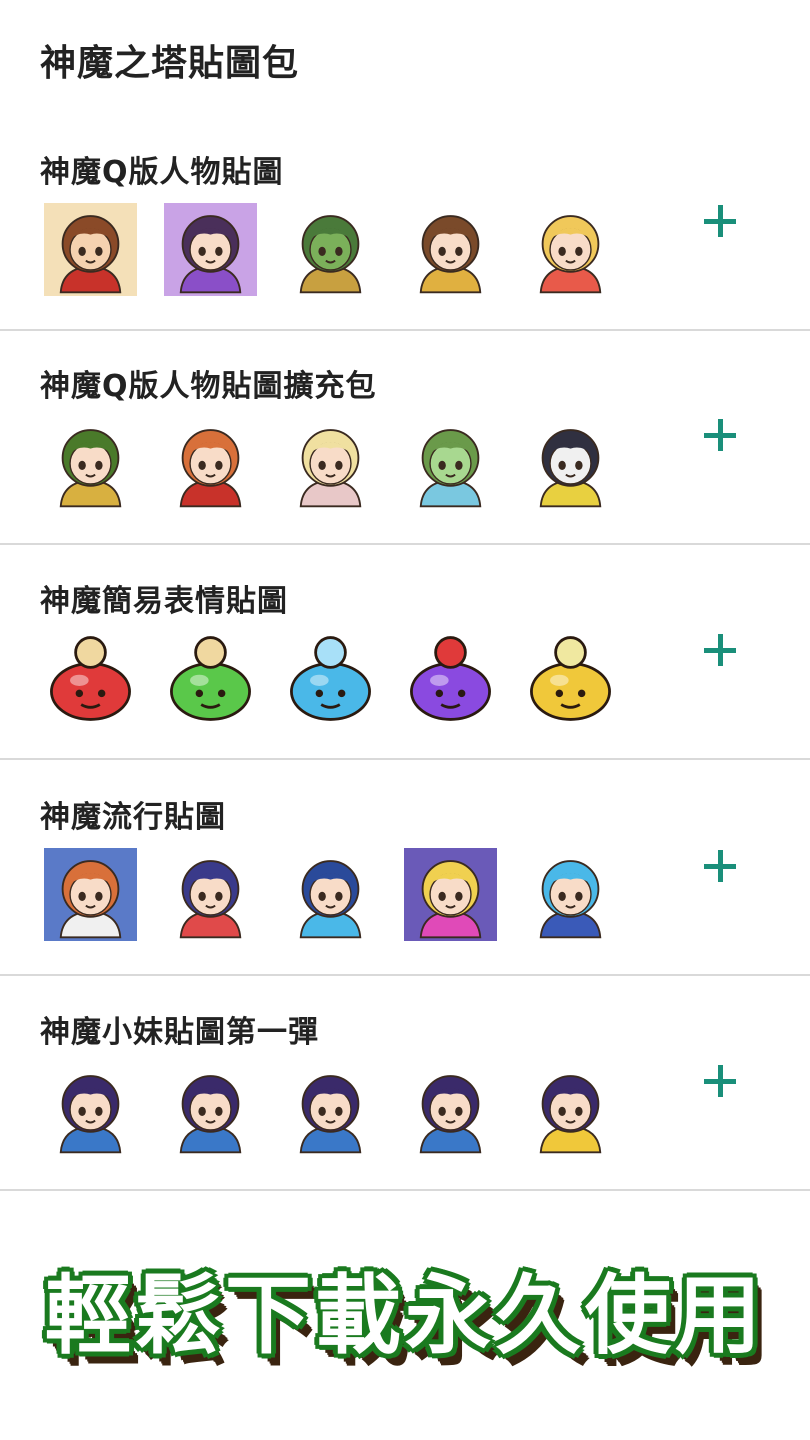 This screenshot has width=810, height=1440. What do you see at coordinates (208, 386) in the screenshot?
I see `pack-title: 神魔Q版人物貼圖擴充包` at bounding box center [208, 386].